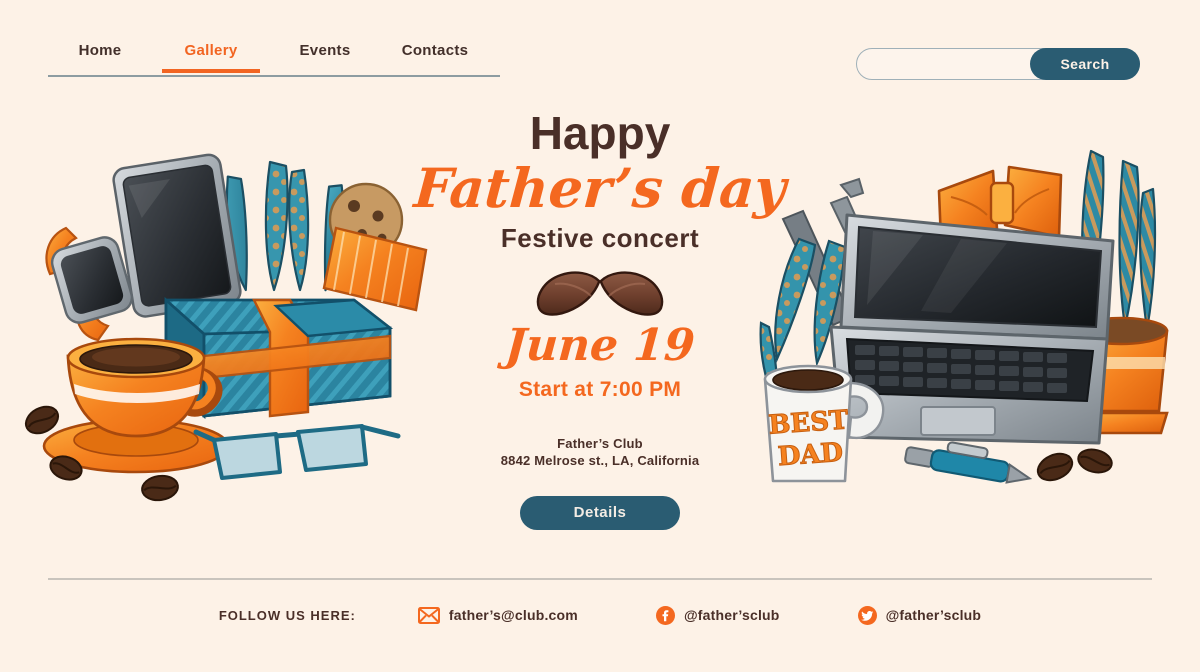  I want to click on social-link-twitter: @father’sclub, so click(919, 615).